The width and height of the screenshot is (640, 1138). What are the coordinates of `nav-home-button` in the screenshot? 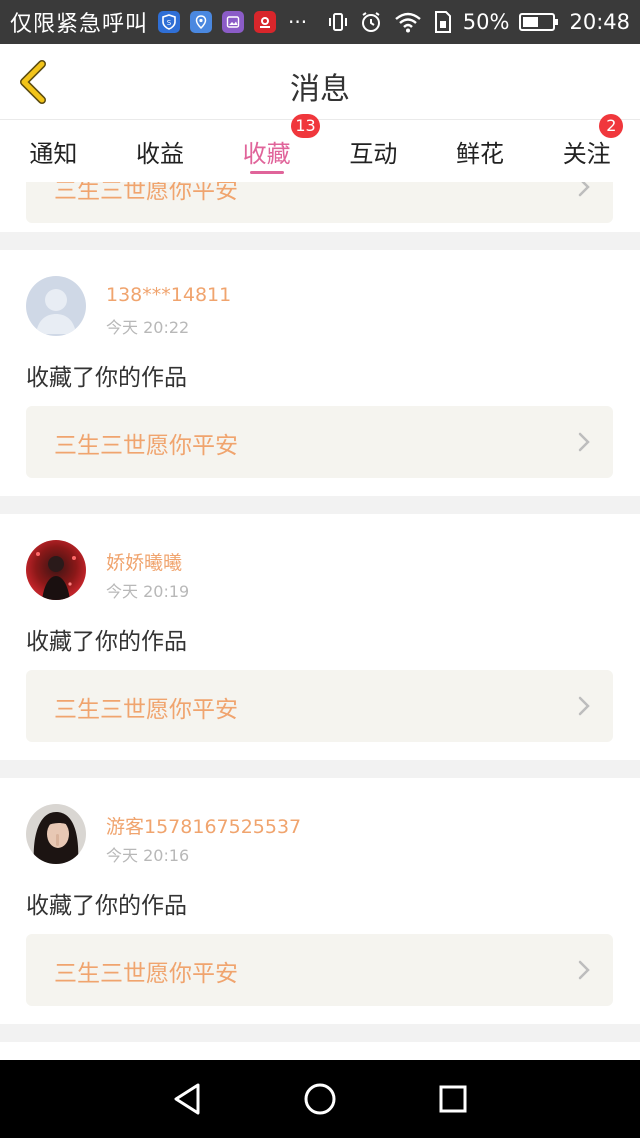 It's located at (320, 1099).